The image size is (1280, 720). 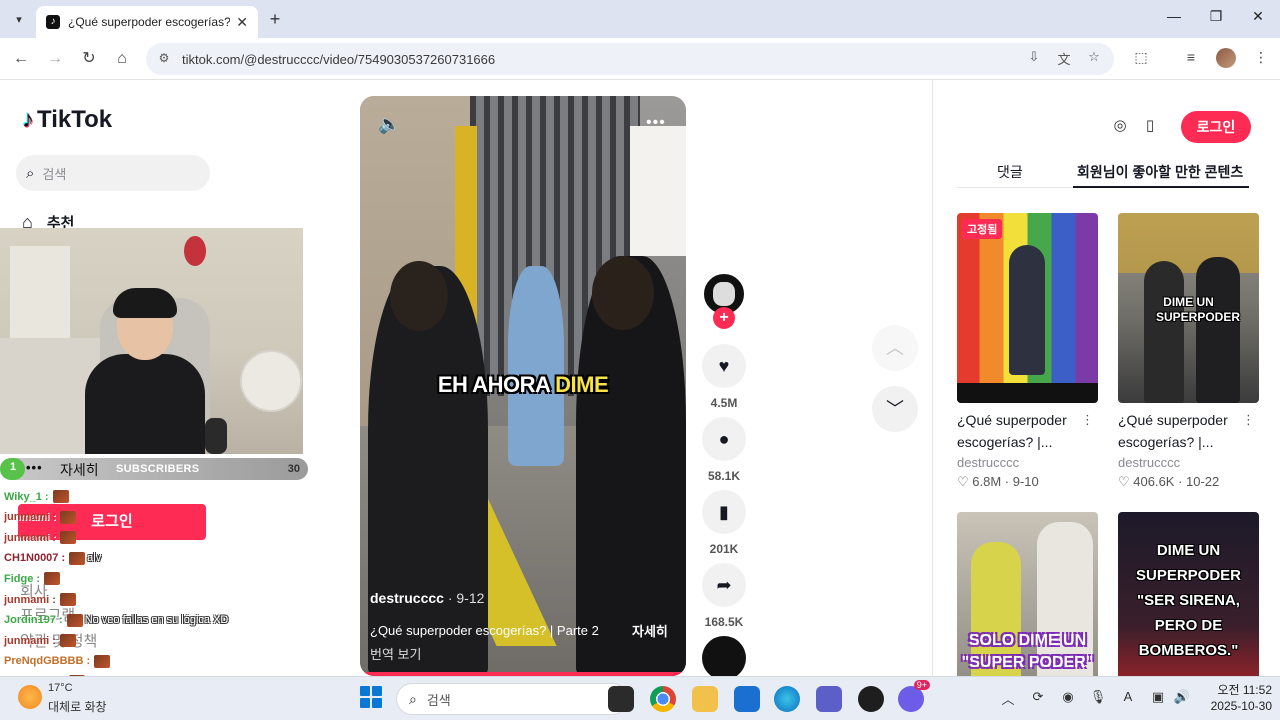 I want to click on edge-icon, so click(x=787, y=699).